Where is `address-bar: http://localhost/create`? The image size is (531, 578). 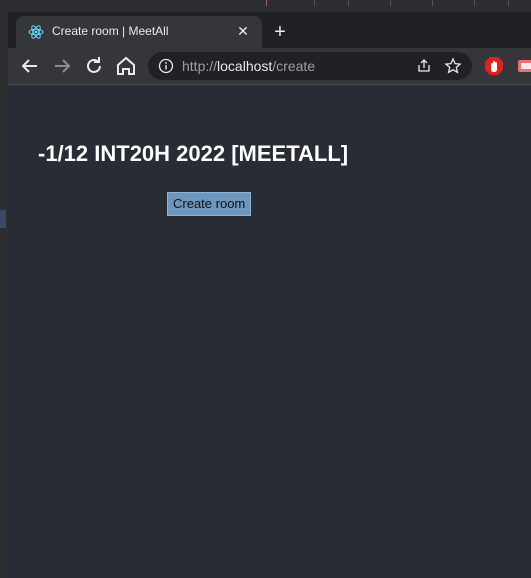 address-bar: http://localhost/create is located at coordinates (310, 66).